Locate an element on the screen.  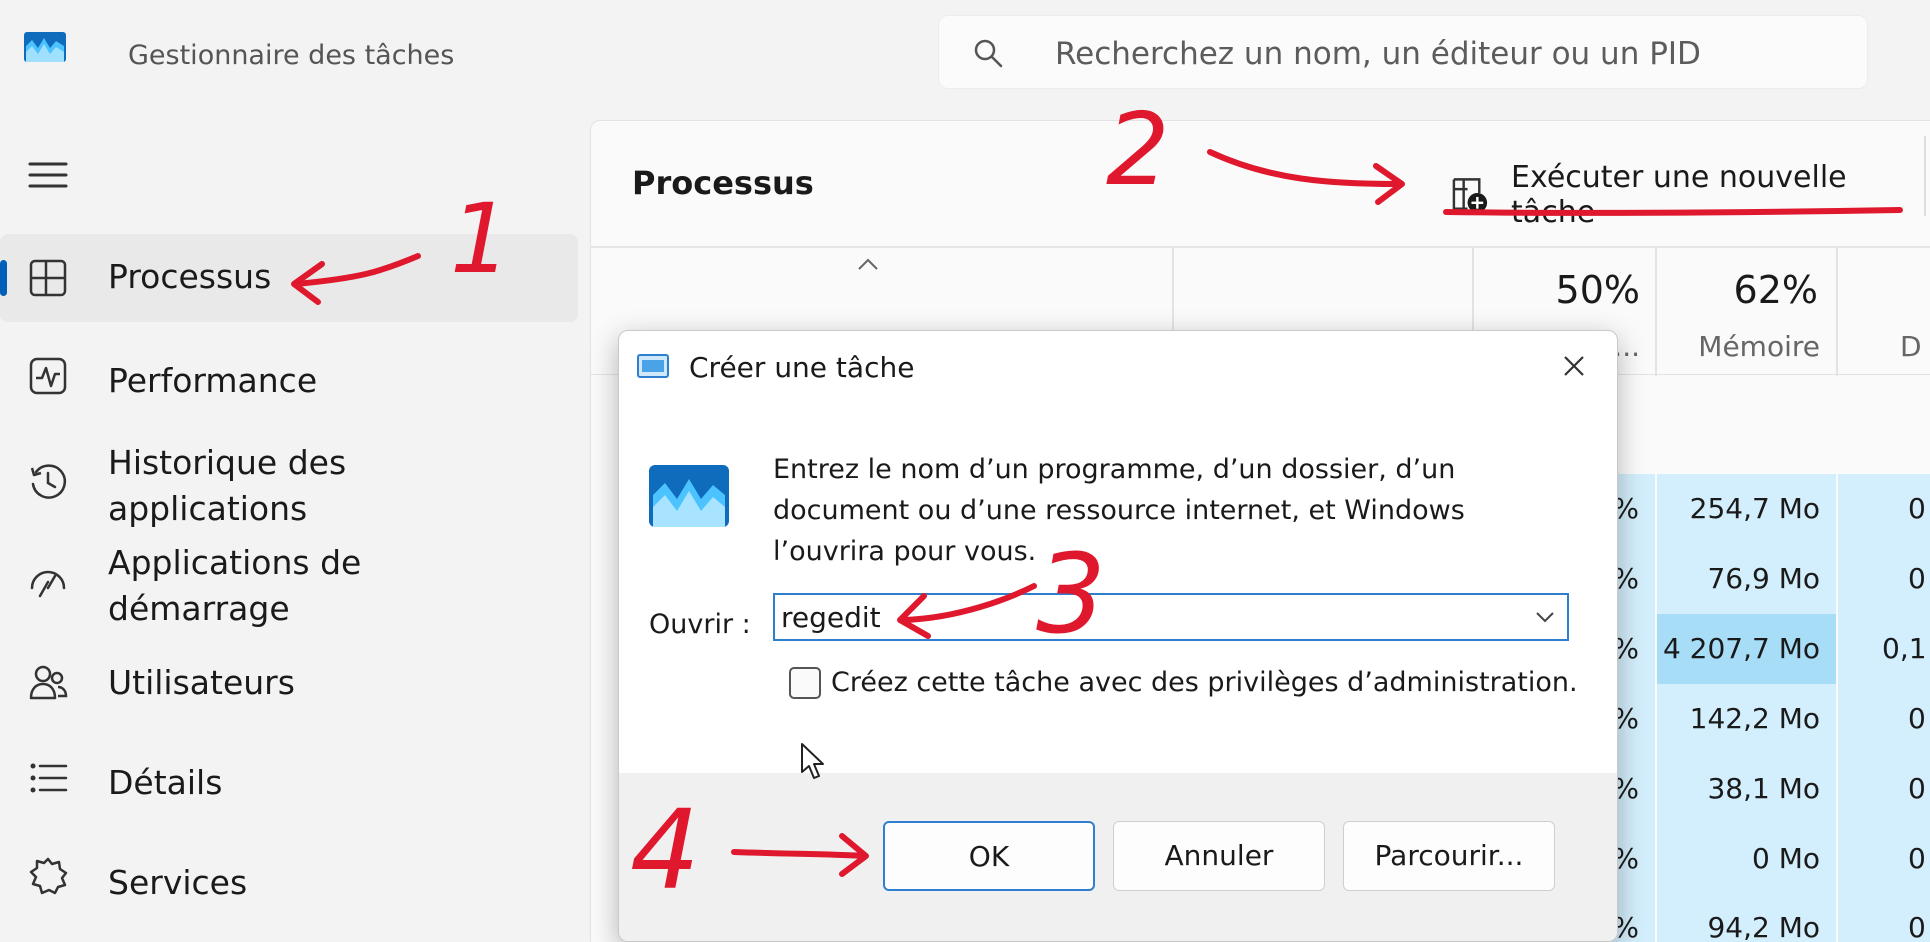
sidebar-item-label: Services is located at coordinates (178, 882).